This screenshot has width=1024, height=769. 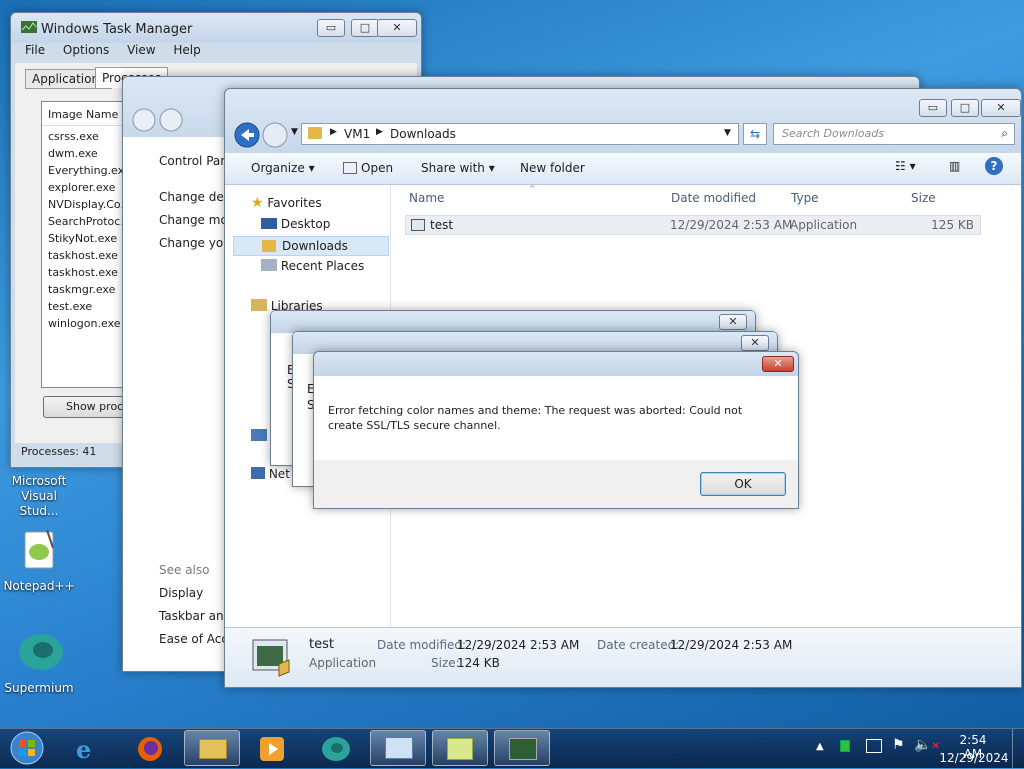 What do you see at coordinates (271, 658) in the screenshot?
I see `application-large-icon` at bounding box center [271, 658].